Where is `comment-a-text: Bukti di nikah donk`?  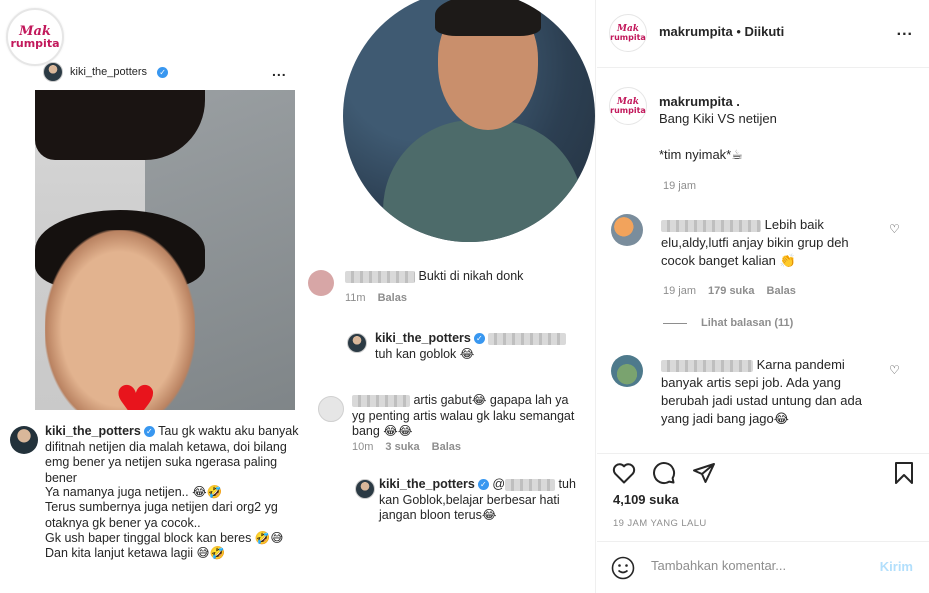 comment-a-text: Bukti di nikah donk is located at coordinates (471, 276).